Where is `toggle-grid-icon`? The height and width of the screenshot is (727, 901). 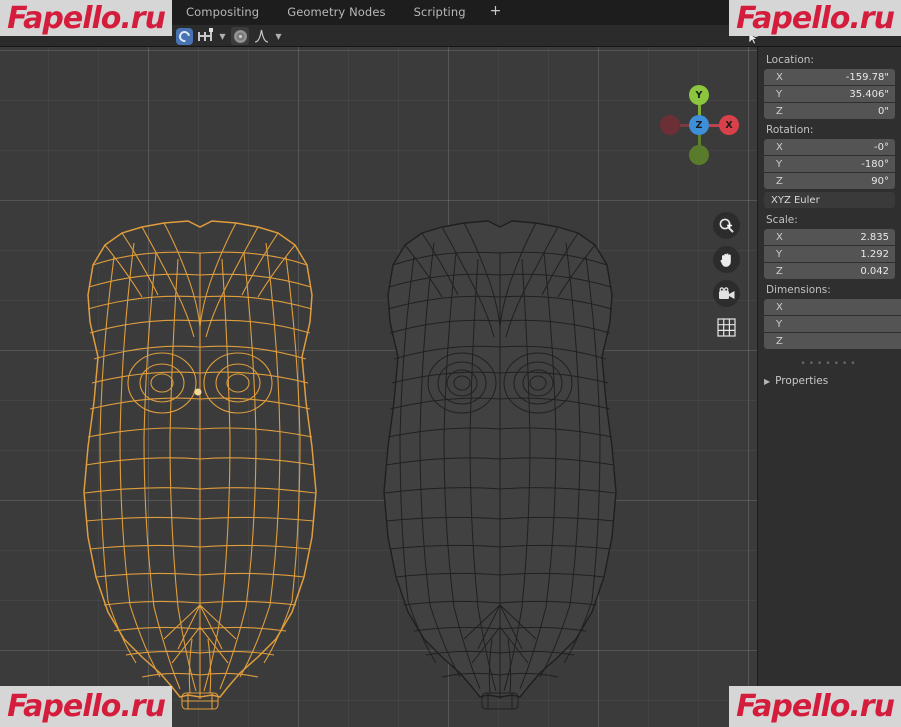 toggle-grid-icon is located at coordinates (726, 327).